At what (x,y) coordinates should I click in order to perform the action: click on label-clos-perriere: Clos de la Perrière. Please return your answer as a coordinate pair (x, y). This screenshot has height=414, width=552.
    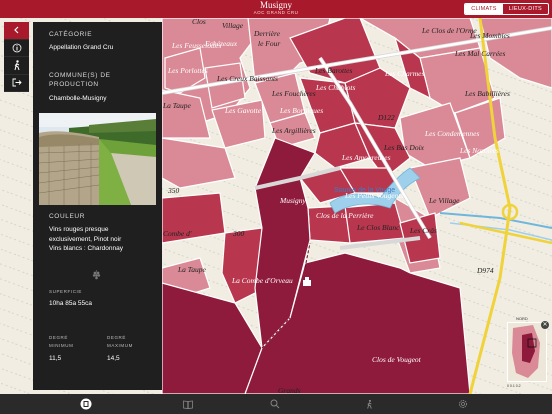
    Looking at the image, I should click on (345, 215).